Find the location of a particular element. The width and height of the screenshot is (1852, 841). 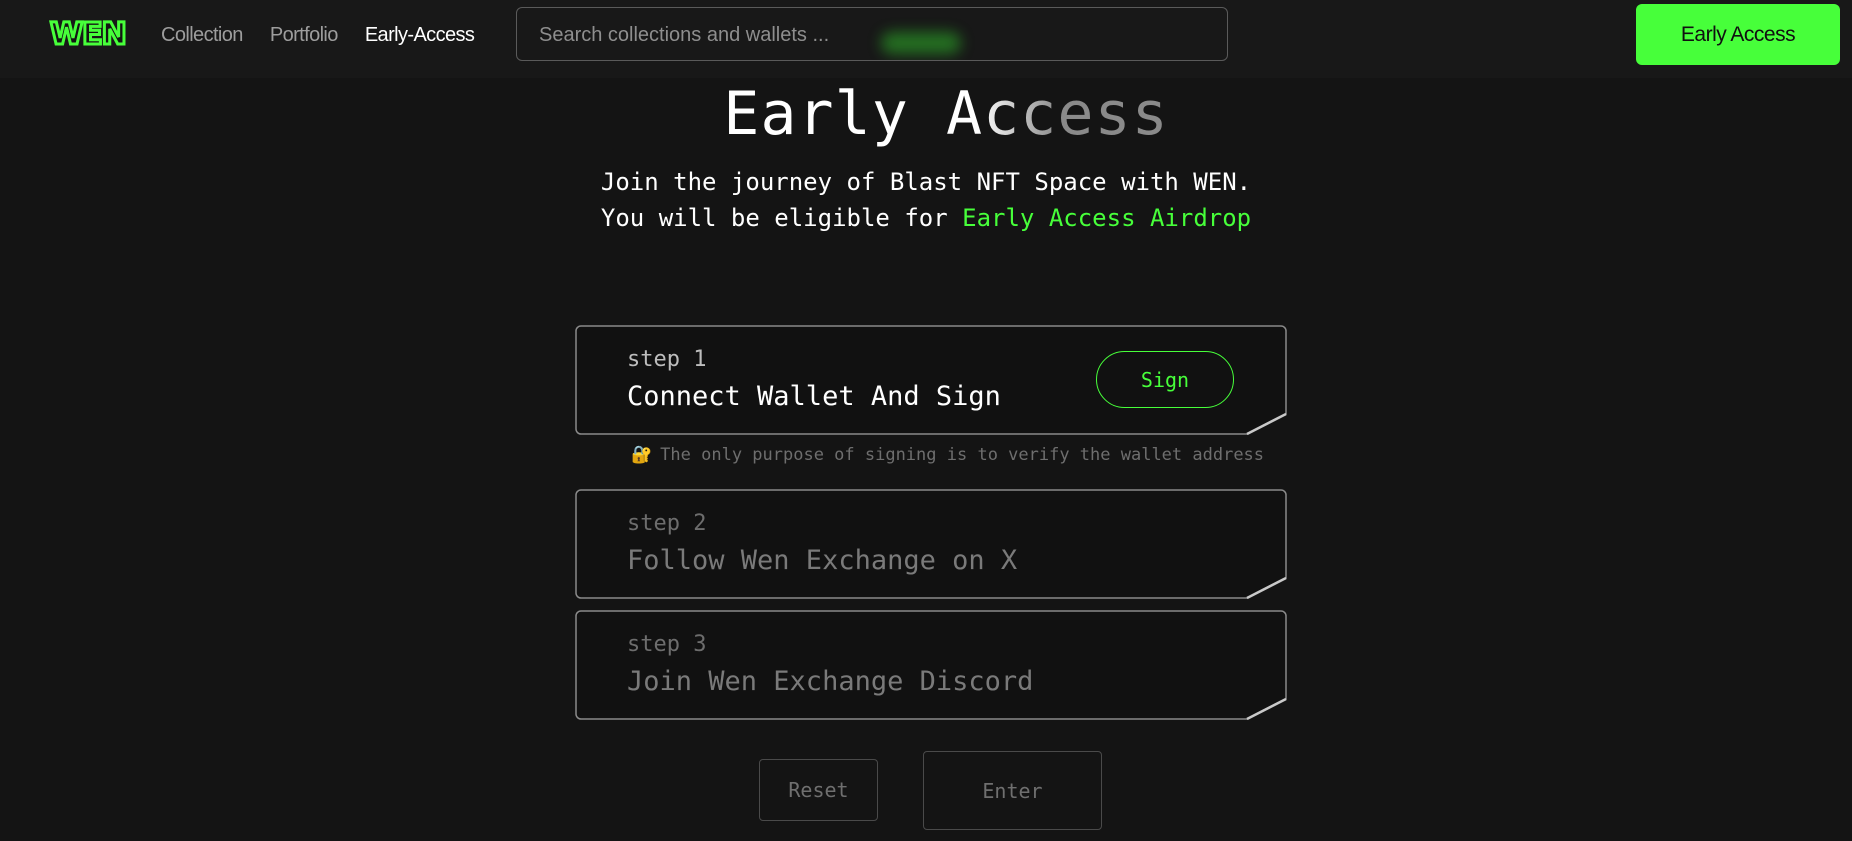

step-1-label: step 1 is located at coordinates (667, 359).